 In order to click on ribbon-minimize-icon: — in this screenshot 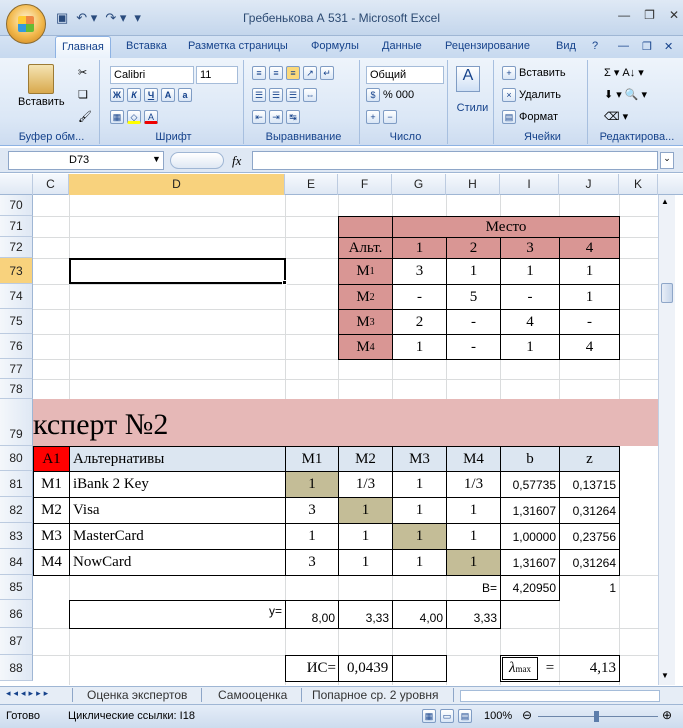, I will do `click(623, 46)`.